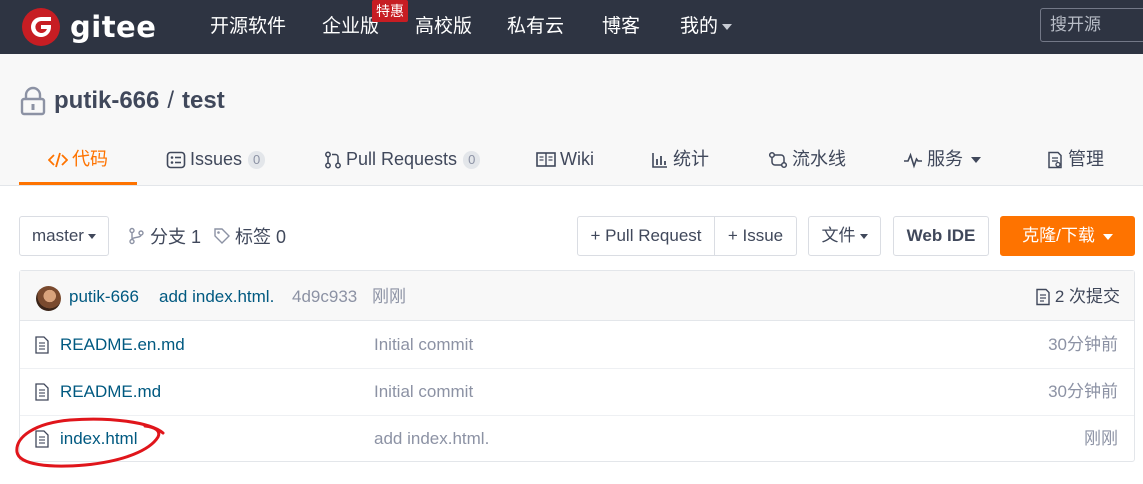  What do you see at coordinates (257, 160) in the screenshot?
I see `issues-count-badge: 0` at bounding box center [257, 160].